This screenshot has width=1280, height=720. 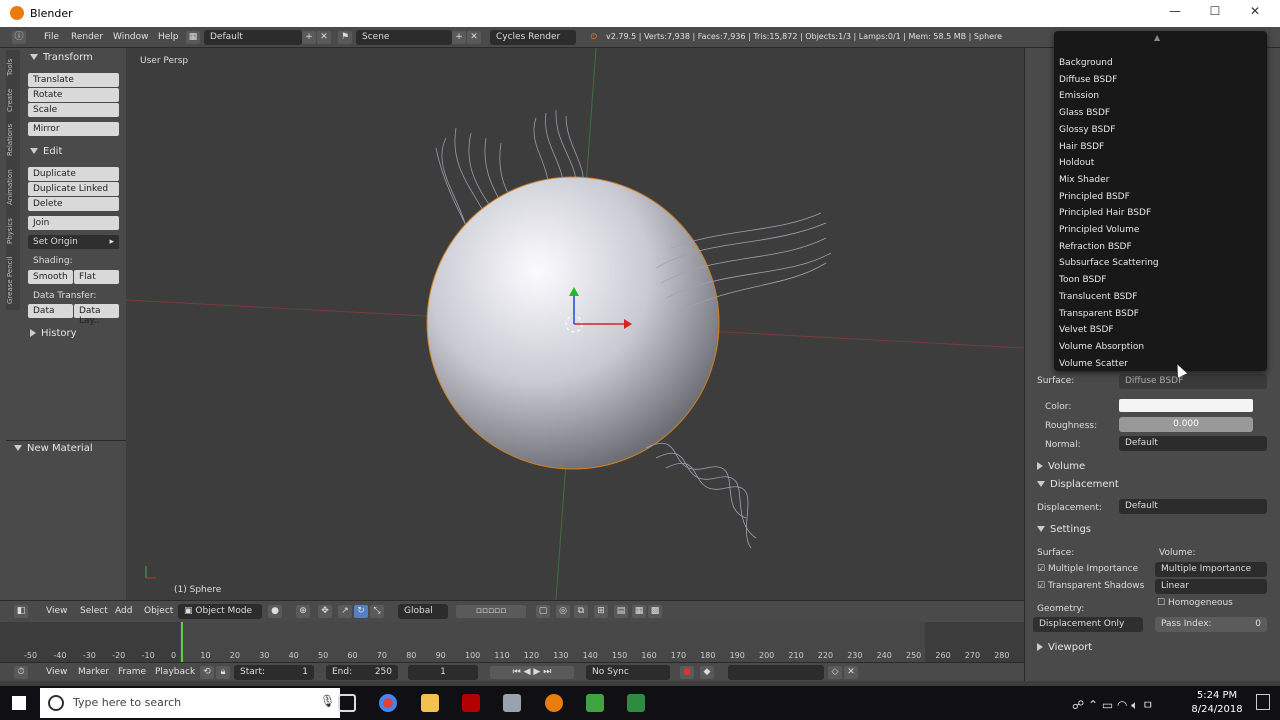 I want to click on menu-item-principled-volume: Principled Volume, so click(x=1099, y=230).